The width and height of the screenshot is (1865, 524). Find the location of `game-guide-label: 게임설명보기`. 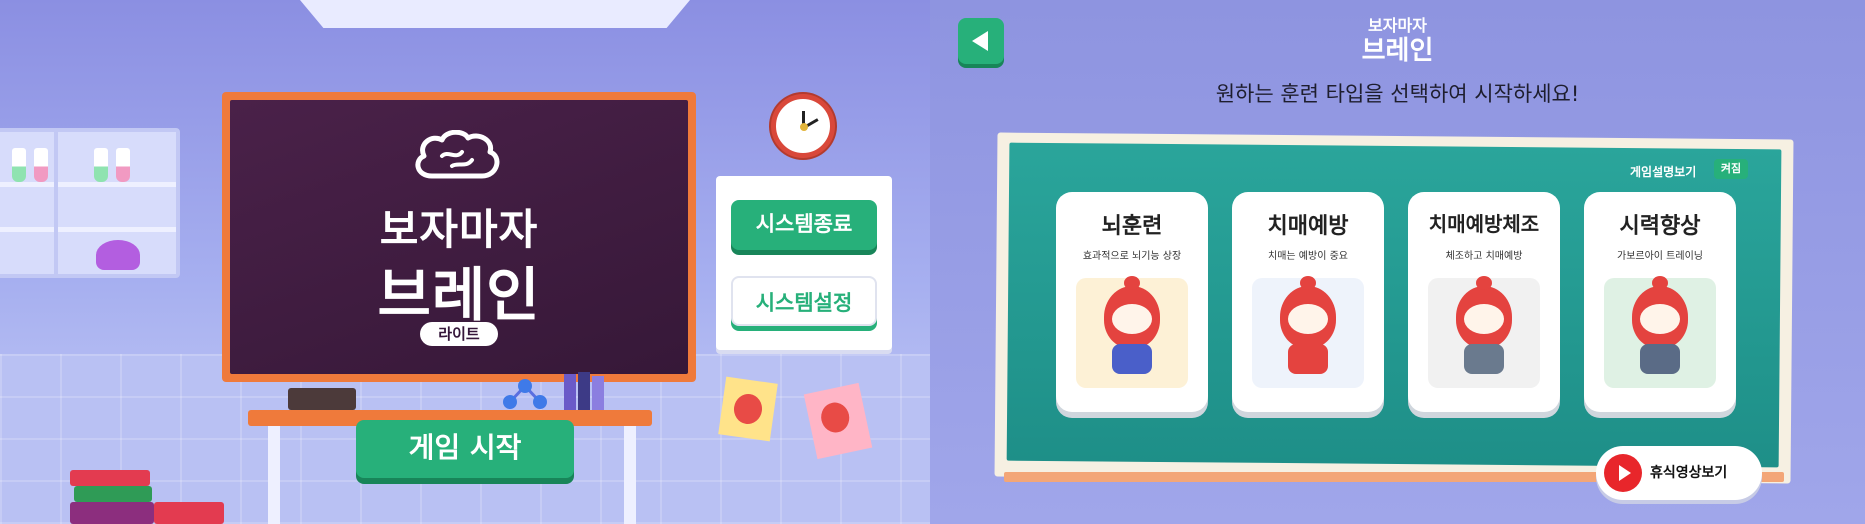

game-guide-label: 게임설명보기 is located at coordinates (1663, 172).